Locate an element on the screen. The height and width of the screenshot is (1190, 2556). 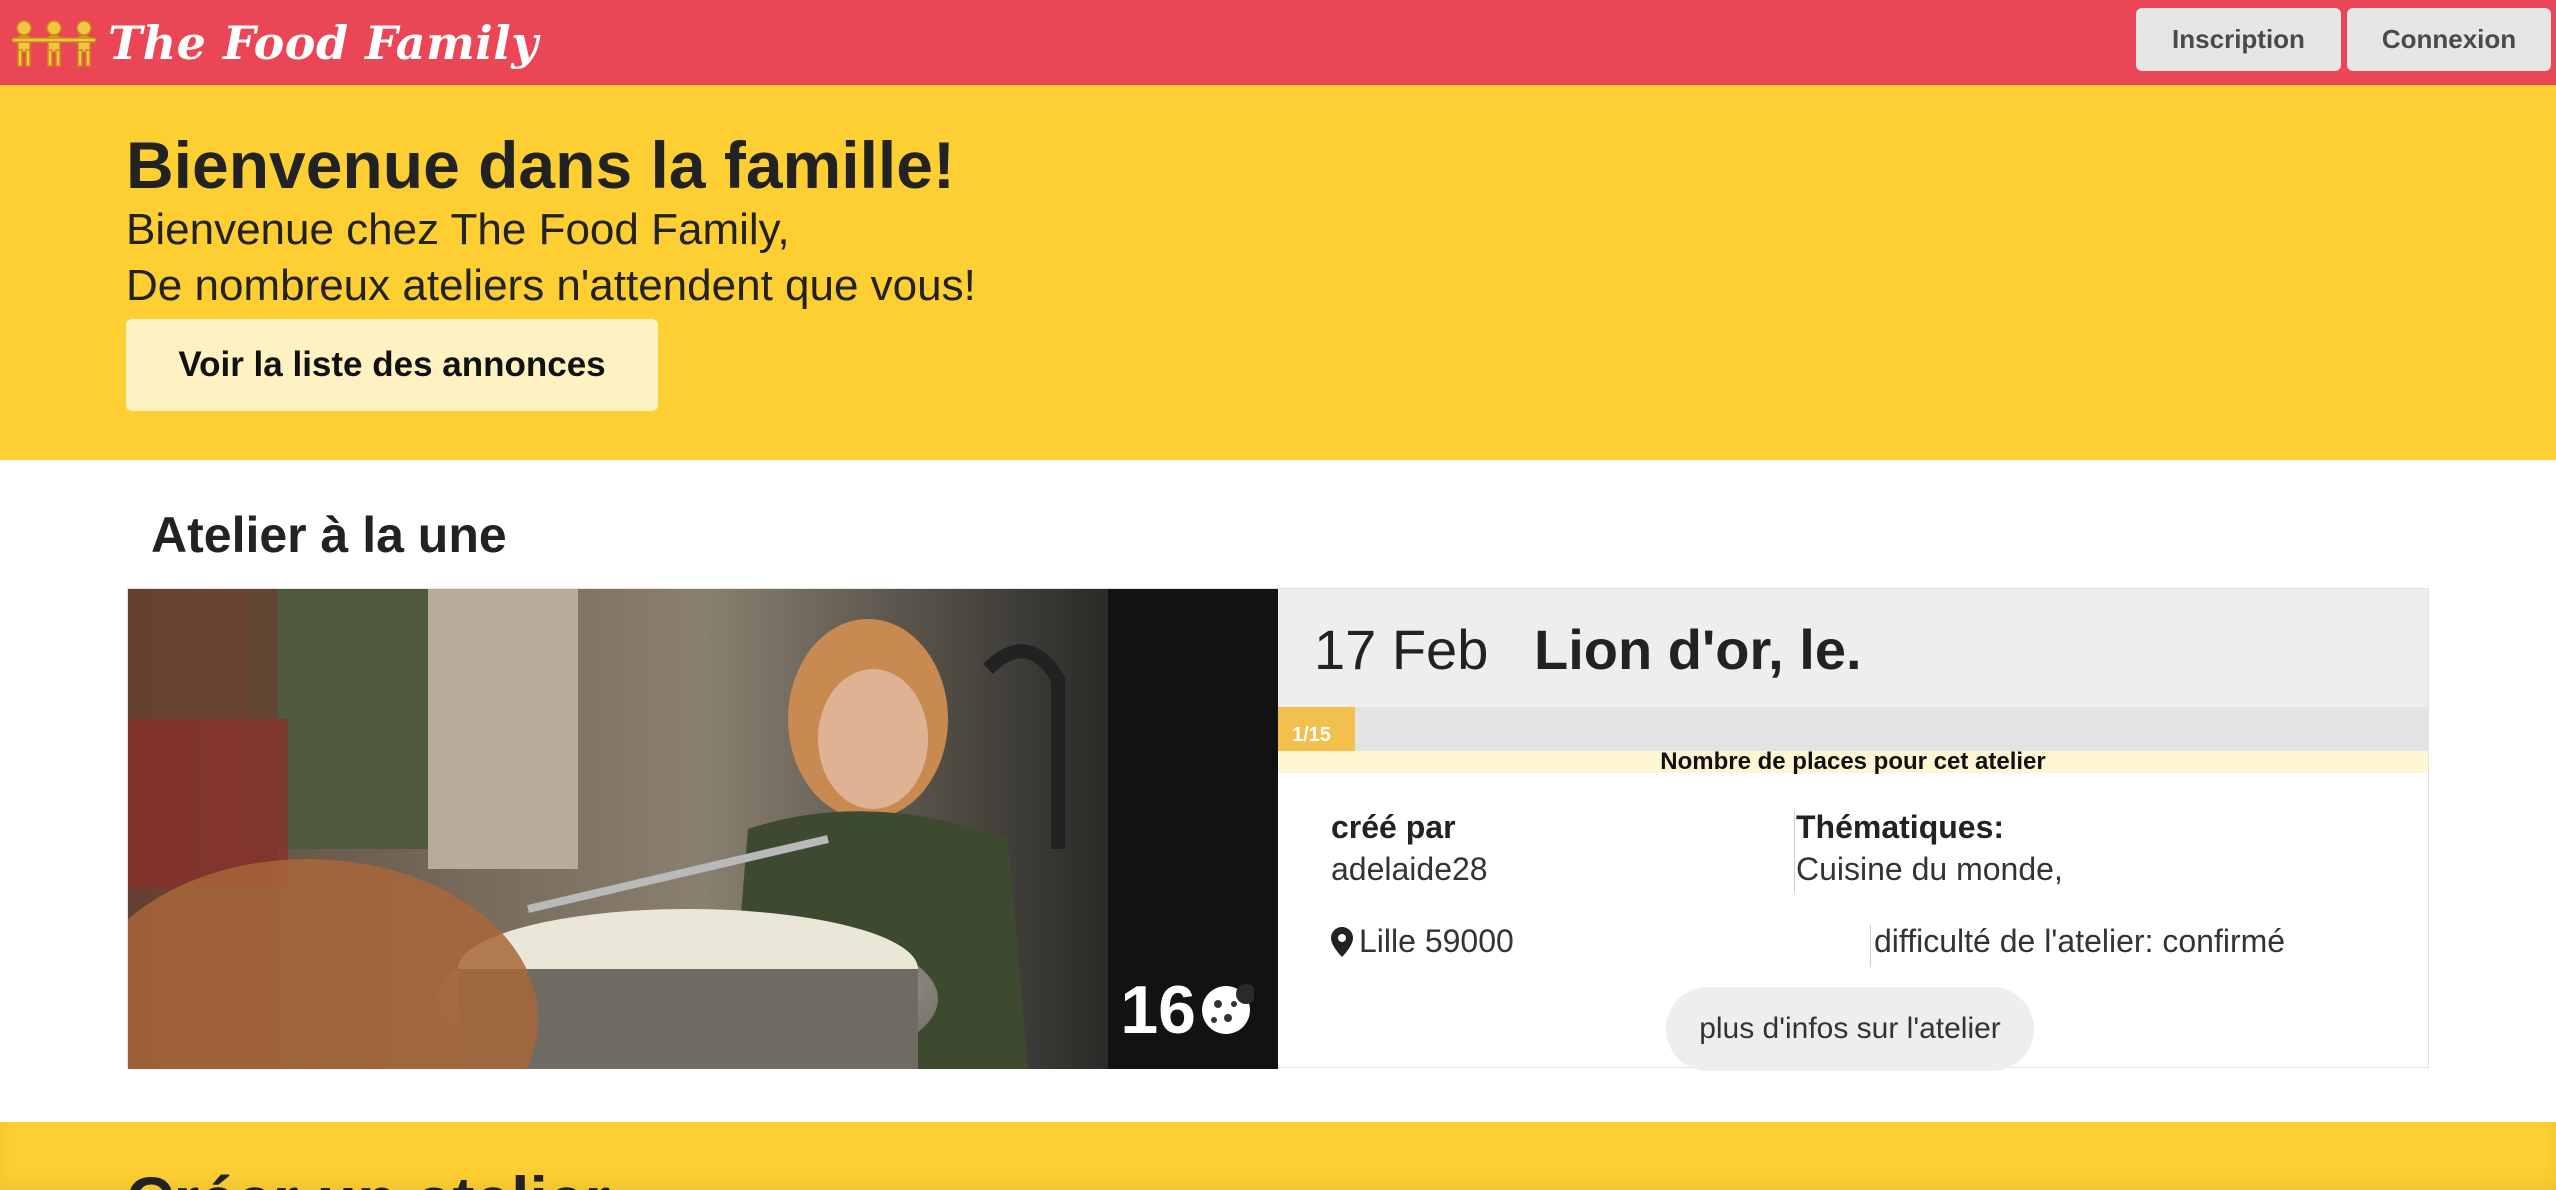
theme-divider is located at coordinates (1794, 852).